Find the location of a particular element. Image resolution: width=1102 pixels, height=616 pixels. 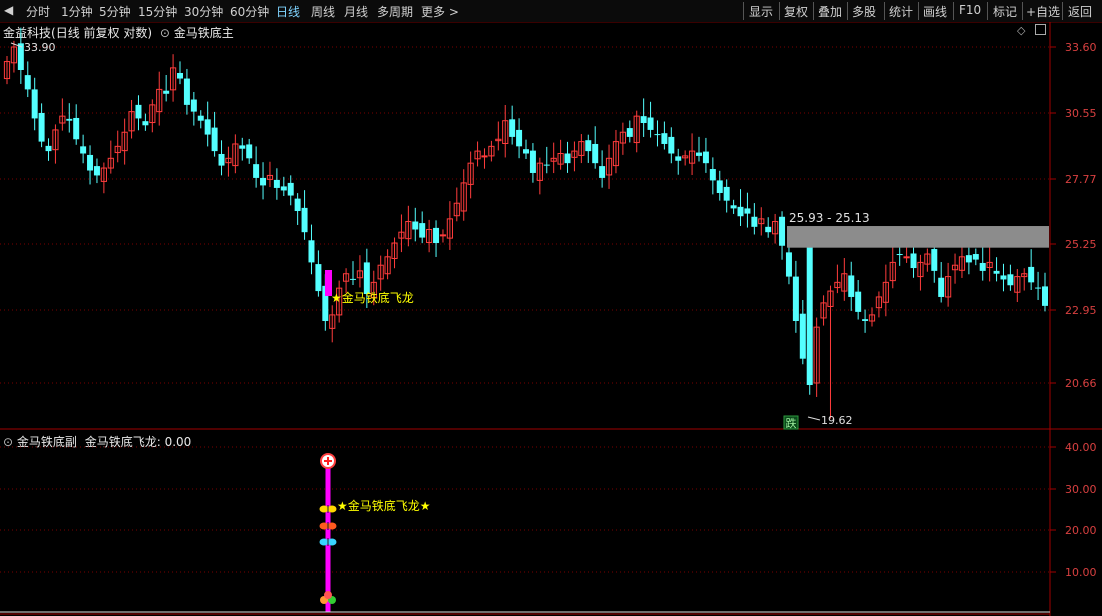

flower-icon is located at coordinates (328, 595).